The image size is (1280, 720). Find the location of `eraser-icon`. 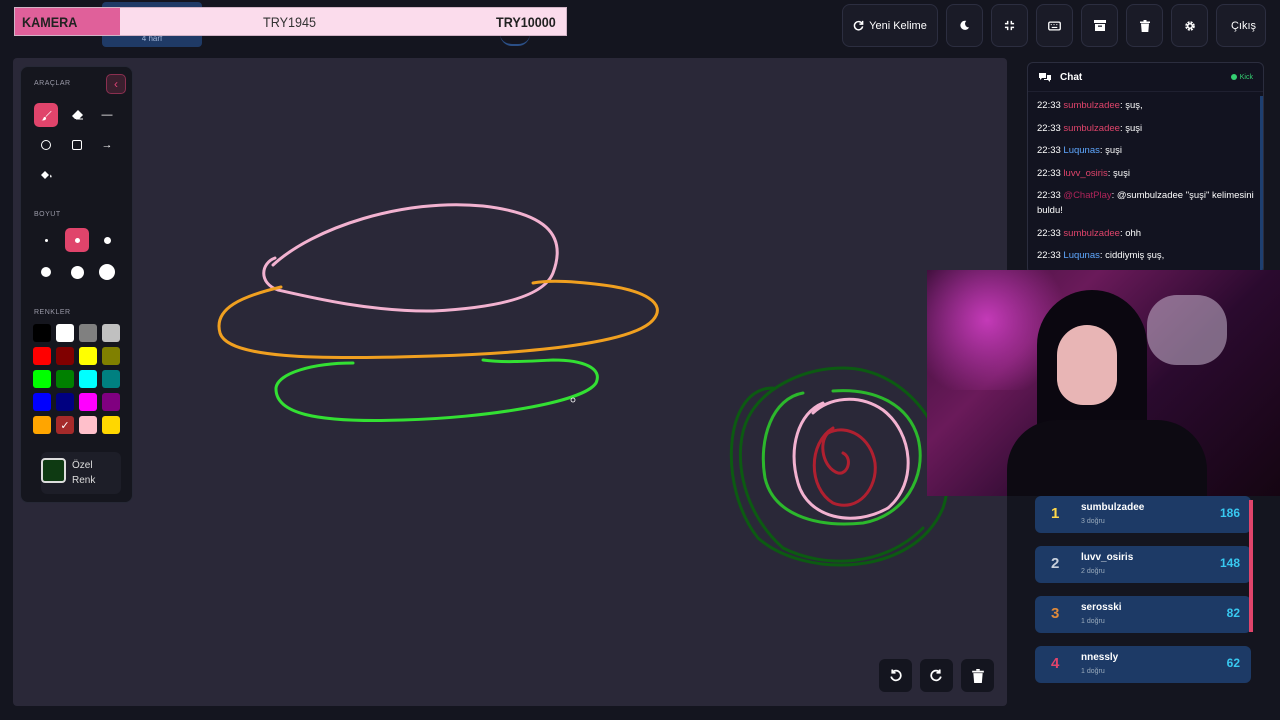

eraser-icon is located at coordinates (77, 115).